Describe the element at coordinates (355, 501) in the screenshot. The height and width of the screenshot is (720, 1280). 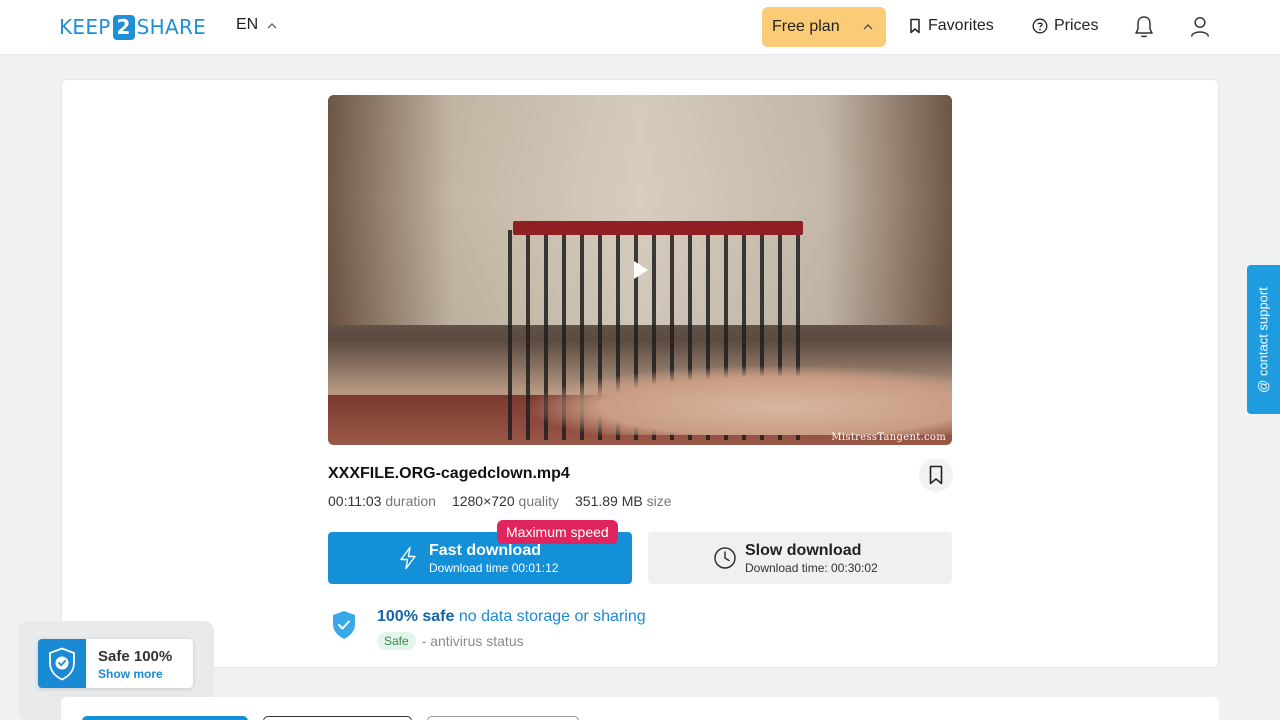
I see `duration-value: 00:11:03` at that location.